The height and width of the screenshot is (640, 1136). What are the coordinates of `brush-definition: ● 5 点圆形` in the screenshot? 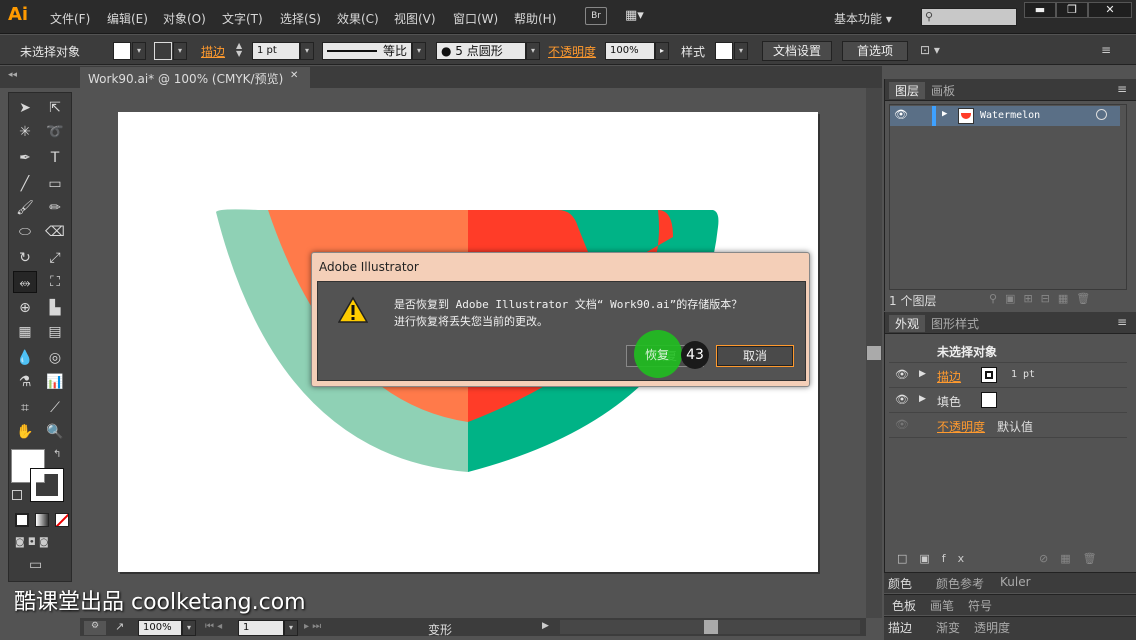 It's located at (481, 51).